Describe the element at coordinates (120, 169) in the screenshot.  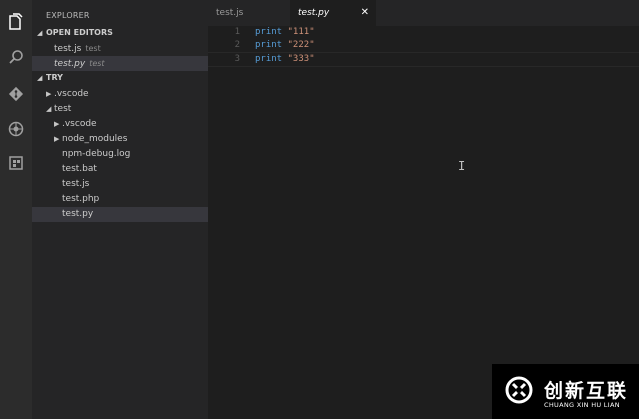
I see `tree-file-test-bat: test.bat` at that location.